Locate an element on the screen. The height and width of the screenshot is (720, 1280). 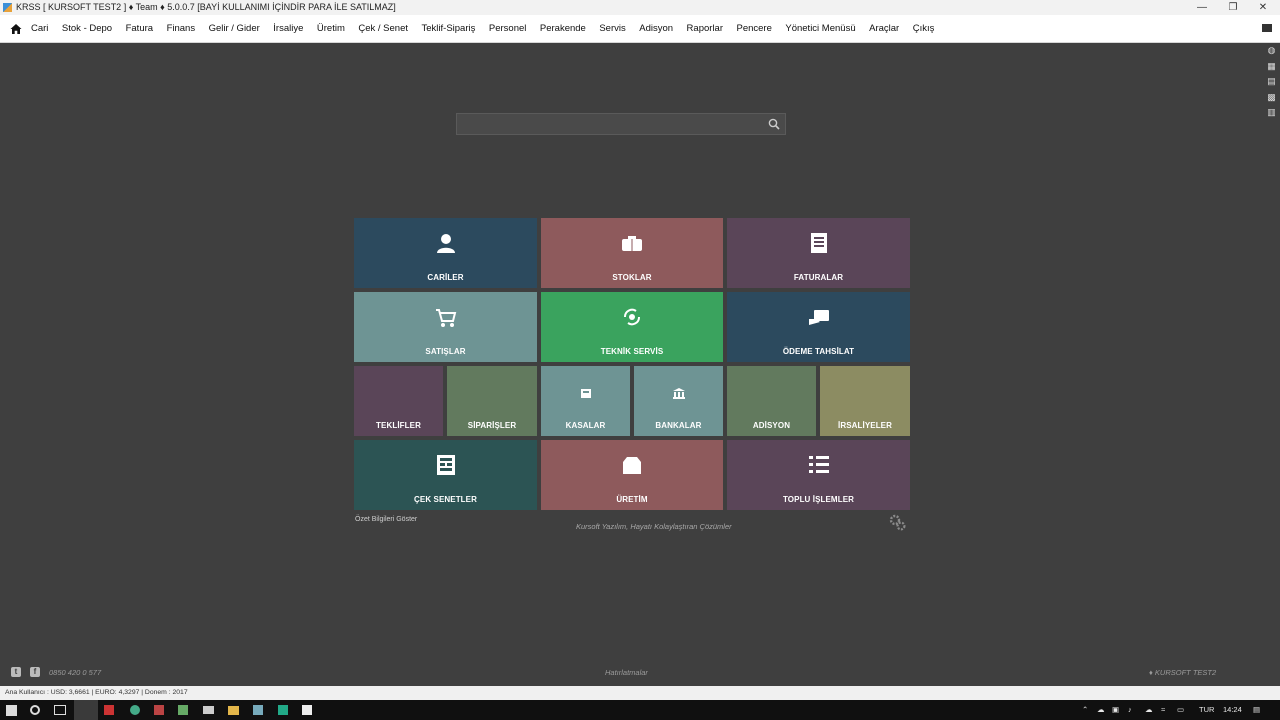
menu-item: Üretim is located at coordinates (331, 29).